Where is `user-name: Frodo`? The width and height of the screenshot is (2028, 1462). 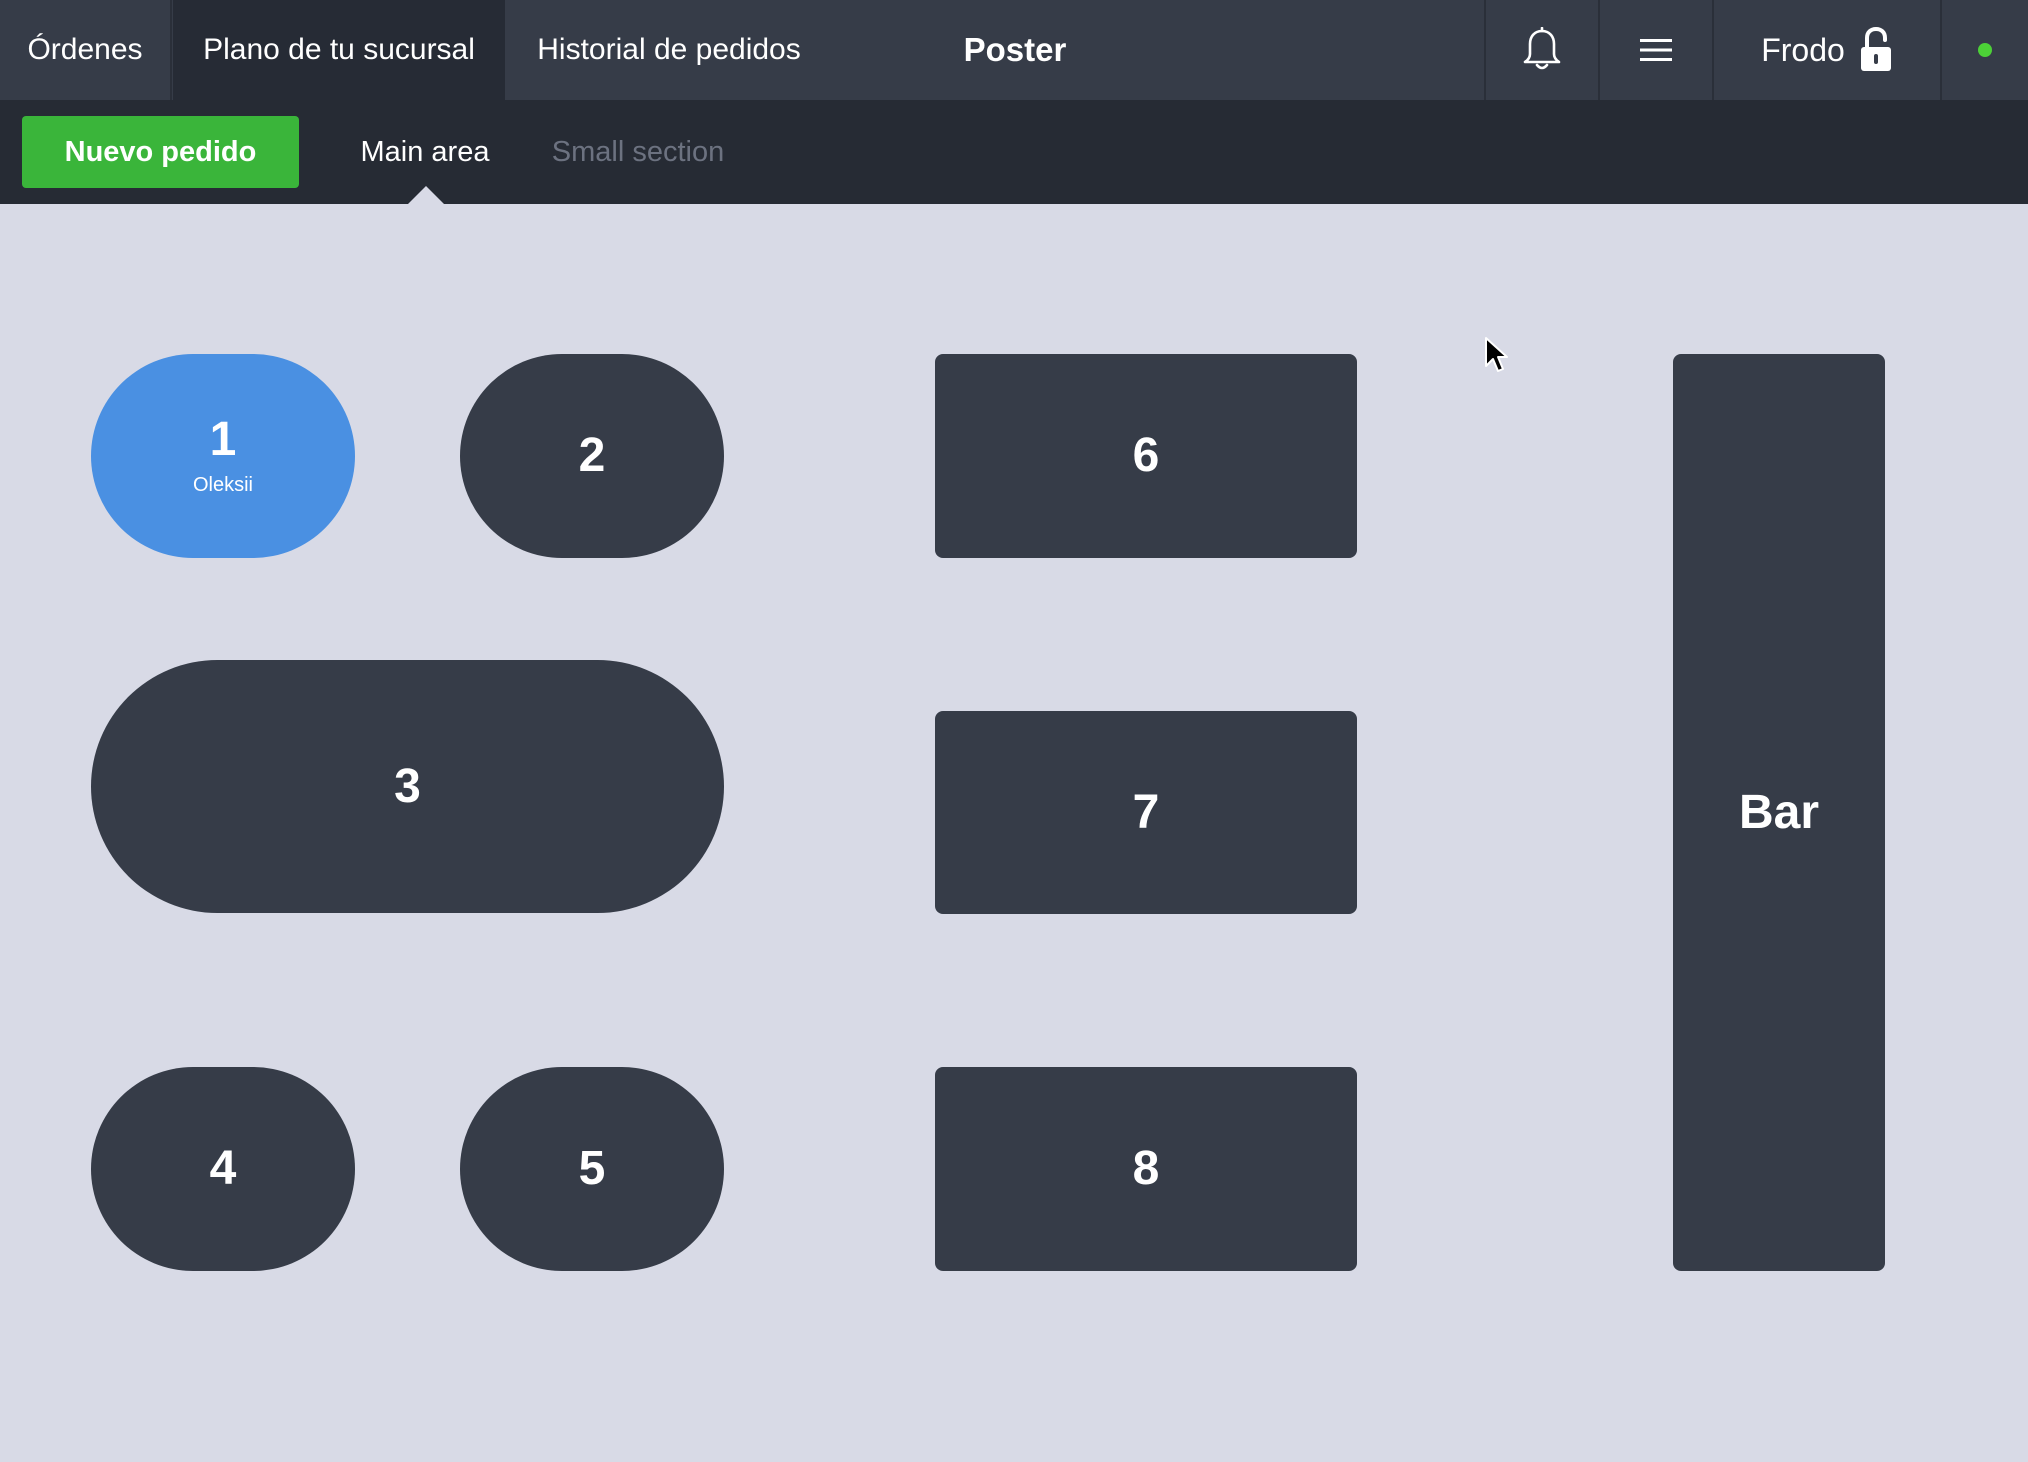
user-name: Frodo is located at coordinates (1803, 49).